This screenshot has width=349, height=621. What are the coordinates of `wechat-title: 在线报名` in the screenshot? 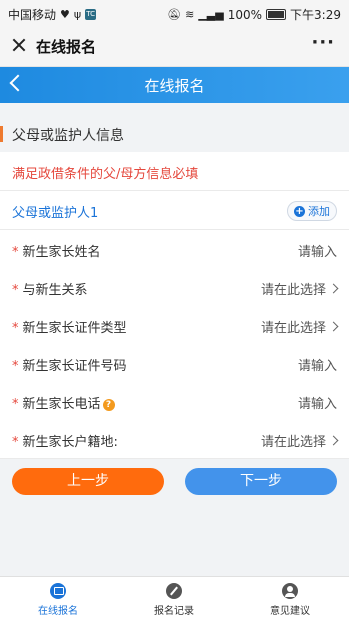 It's located at (66, 47).